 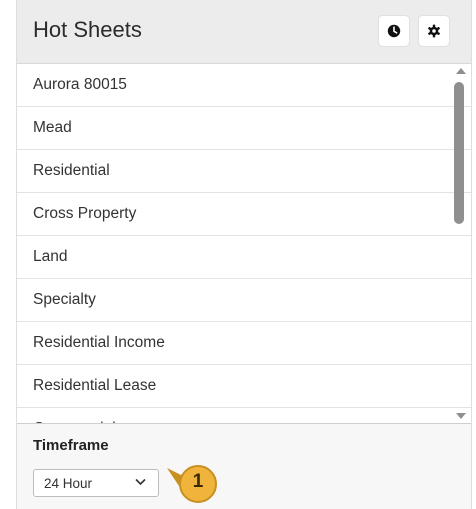 What do you see at coordinates (140, 482) in the screenshot?
I see `chevron-down-icon` at bounding box center [140, 482].